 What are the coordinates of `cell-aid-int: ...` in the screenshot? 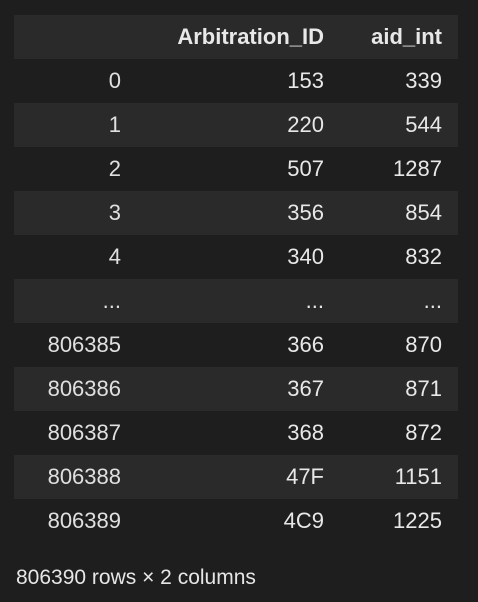 It's located at (432, 300).